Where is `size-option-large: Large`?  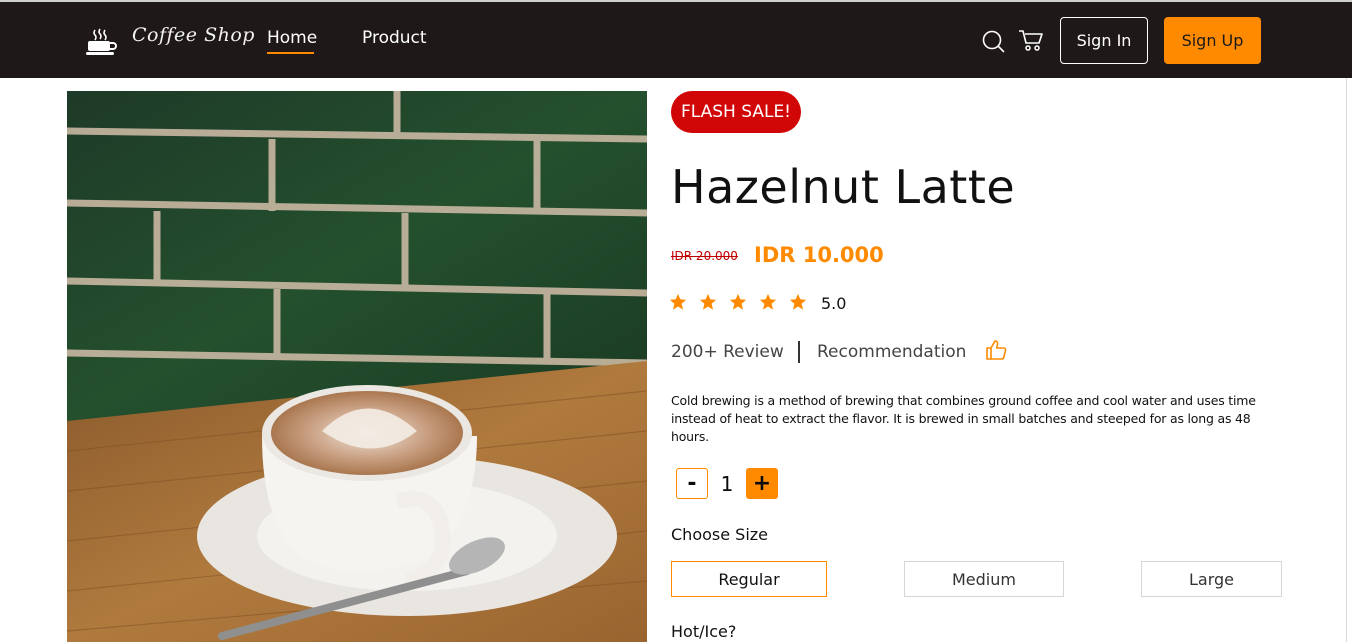 size-option-large: Large is located at coordinates (1211, 579).